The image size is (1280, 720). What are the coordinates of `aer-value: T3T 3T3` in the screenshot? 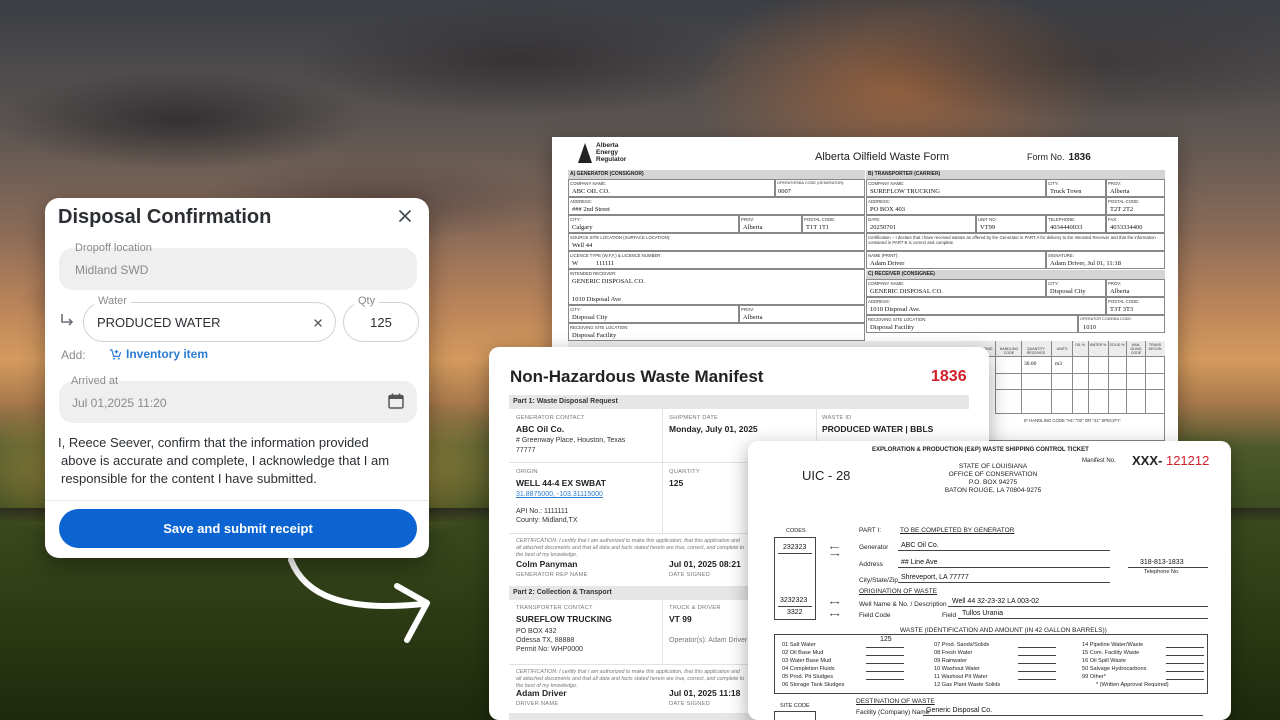 It's located at (1122, 309).